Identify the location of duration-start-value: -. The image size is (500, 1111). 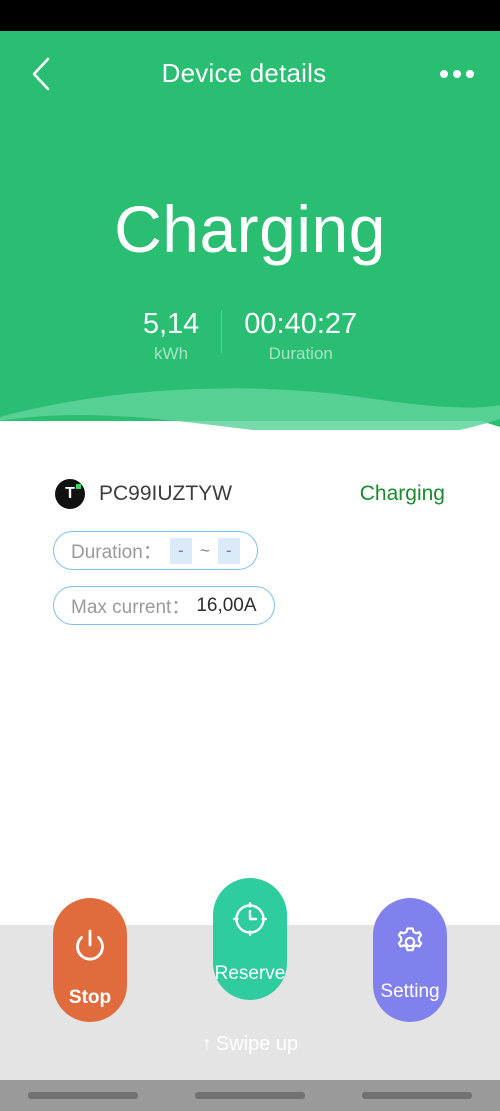
(180, 550).